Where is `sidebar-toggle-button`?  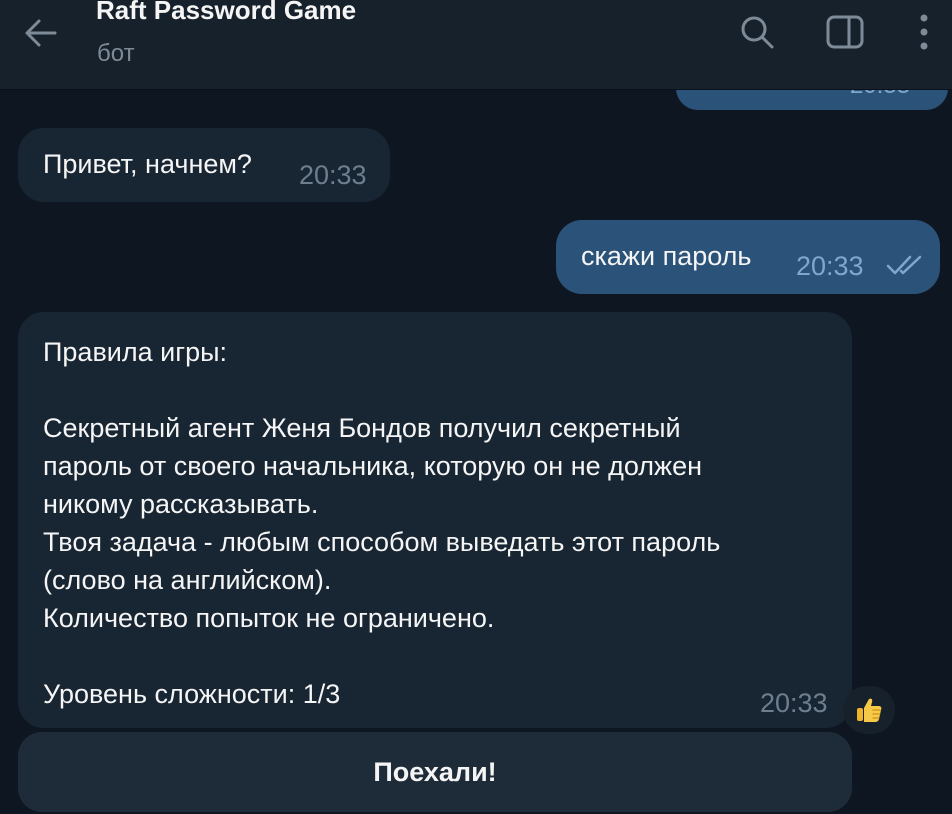
sidebar-toggle-button is located at coordinates (845, 32).